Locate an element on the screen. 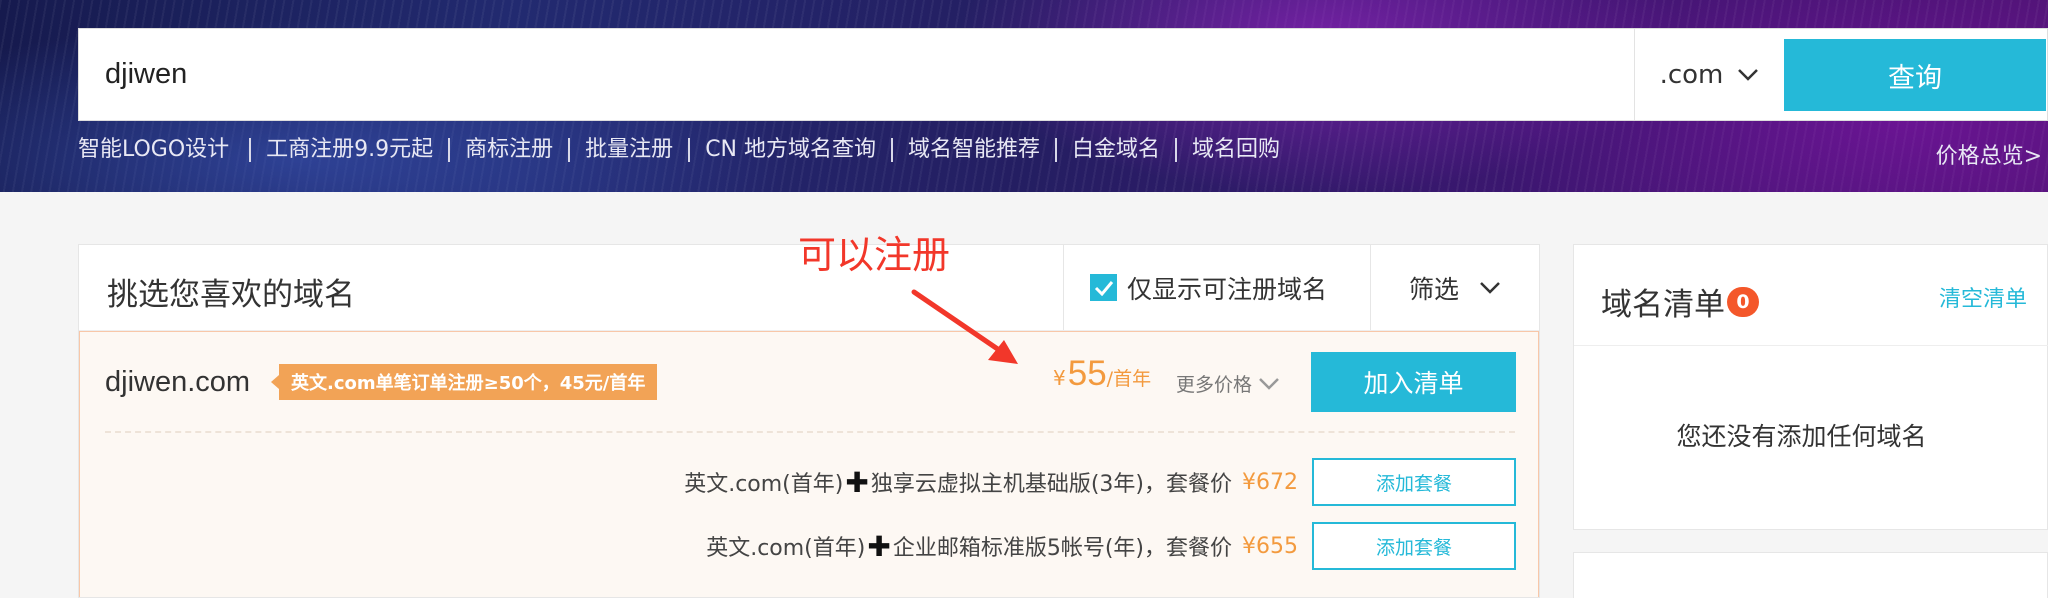 Image resolution: width=2048 pixels, height=598 pixels. domain-search-input is located at coordinates (856, 74).